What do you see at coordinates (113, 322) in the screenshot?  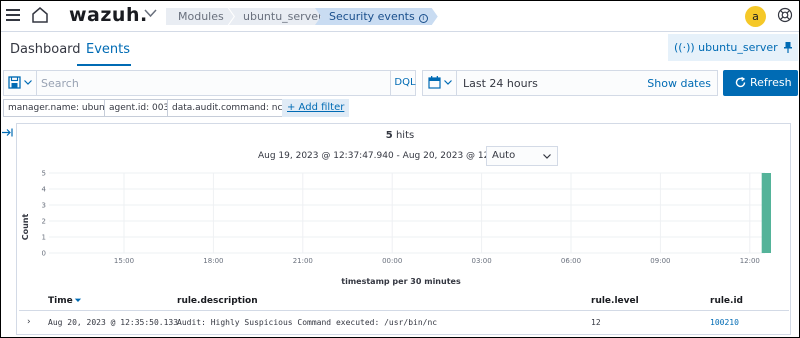 I see `cell-time: Aug 20, 2023 @ 12:35:50.133` at bounding box center [113, 322].